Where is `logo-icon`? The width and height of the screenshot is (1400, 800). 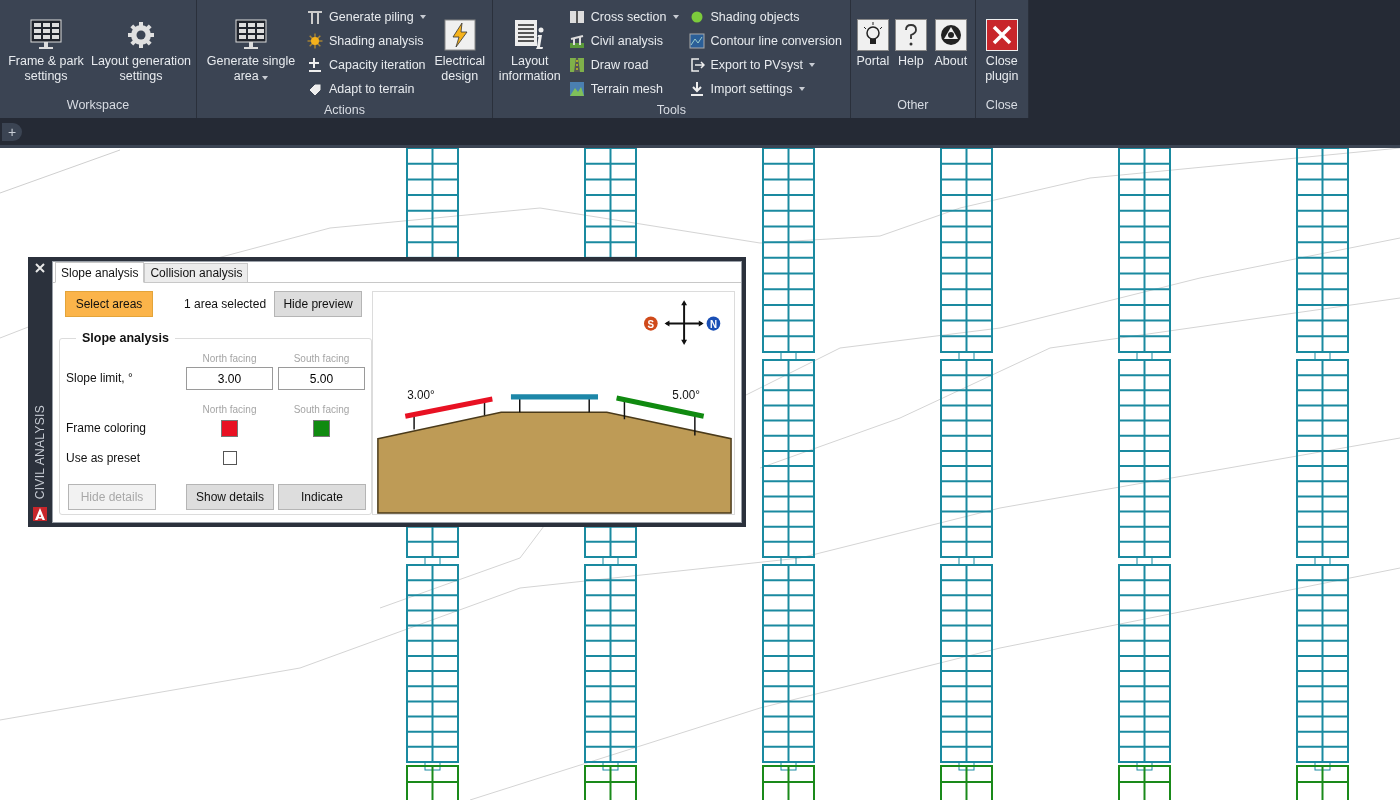
logo-icon is located at coordinates (950, 35).